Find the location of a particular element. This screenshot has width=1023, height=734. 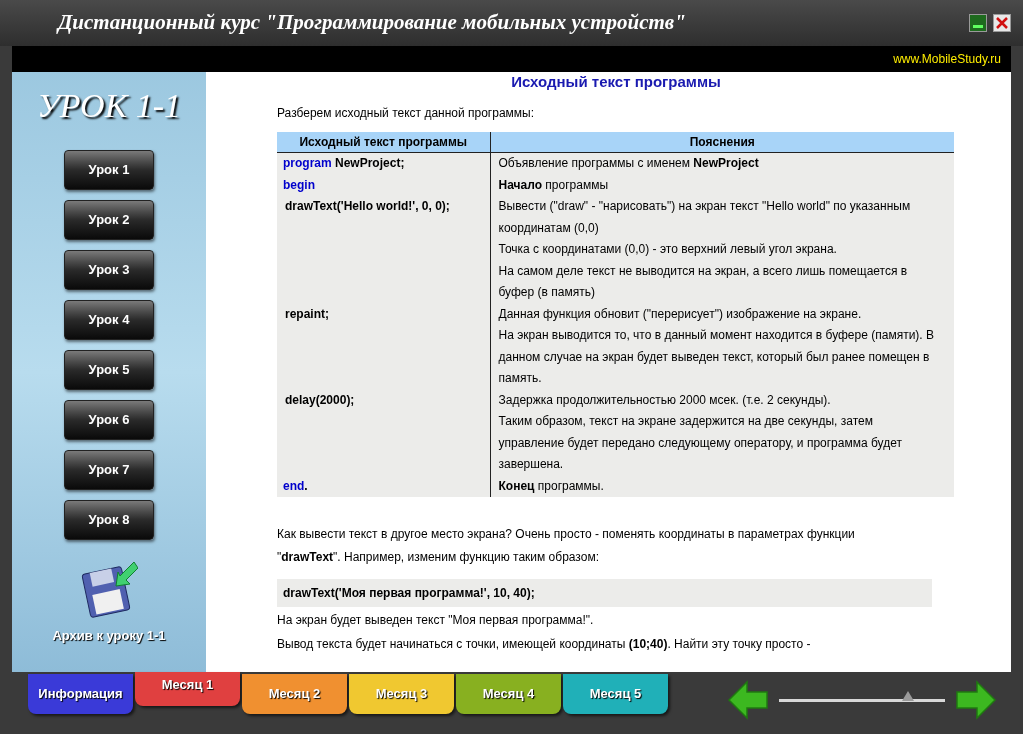

explanation-text: Конец программы. is located at coordinates (551, 486).